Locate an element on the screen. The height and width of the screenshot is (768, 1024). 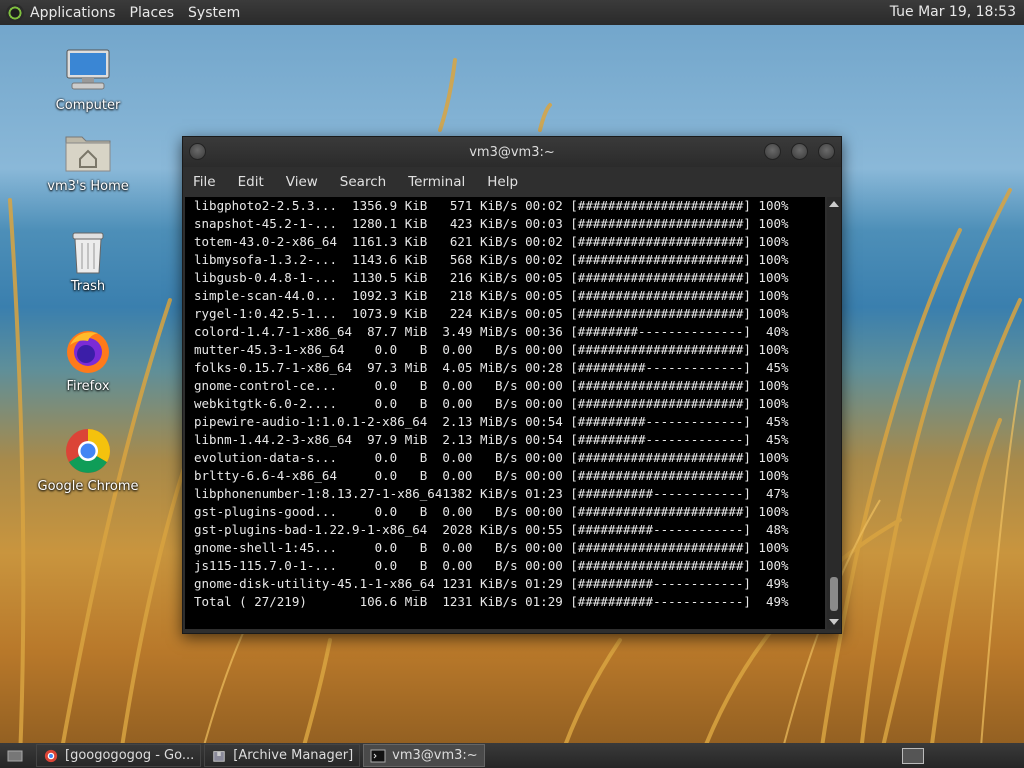
desktop-icon-computer: Computer is located at coordinates (88, 79).